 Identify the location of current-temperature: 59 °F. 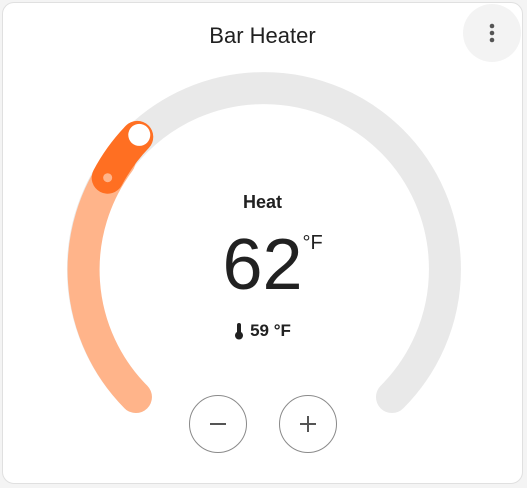
(262, 331).